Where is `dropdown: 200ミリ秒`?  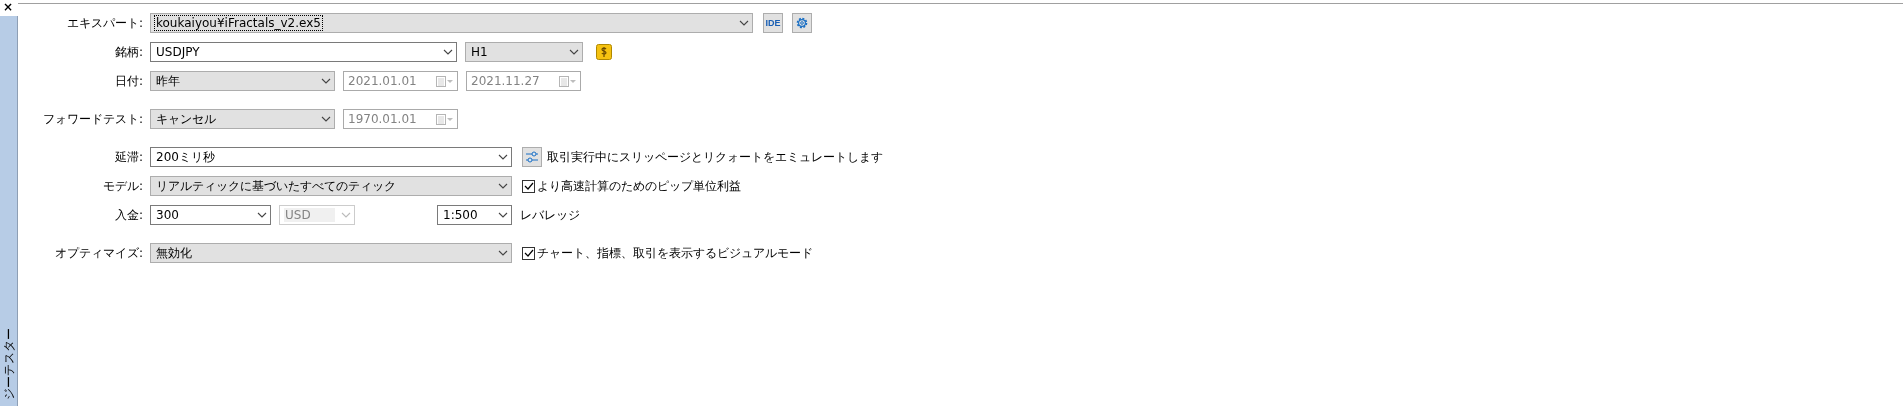
dropdown: 200ミリ秒 is located at coordinates (331, 157).